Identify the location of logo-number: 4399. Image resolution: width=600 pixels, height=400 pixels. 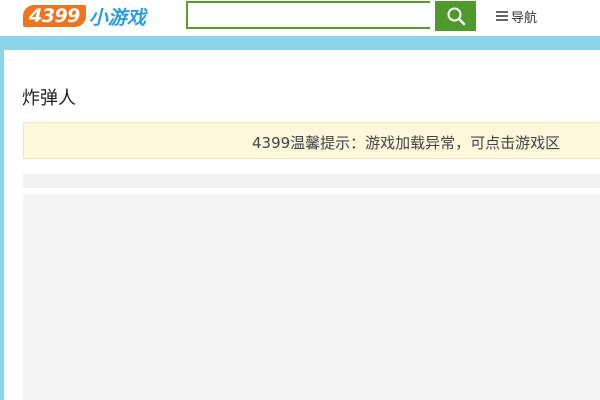
(54, 16).